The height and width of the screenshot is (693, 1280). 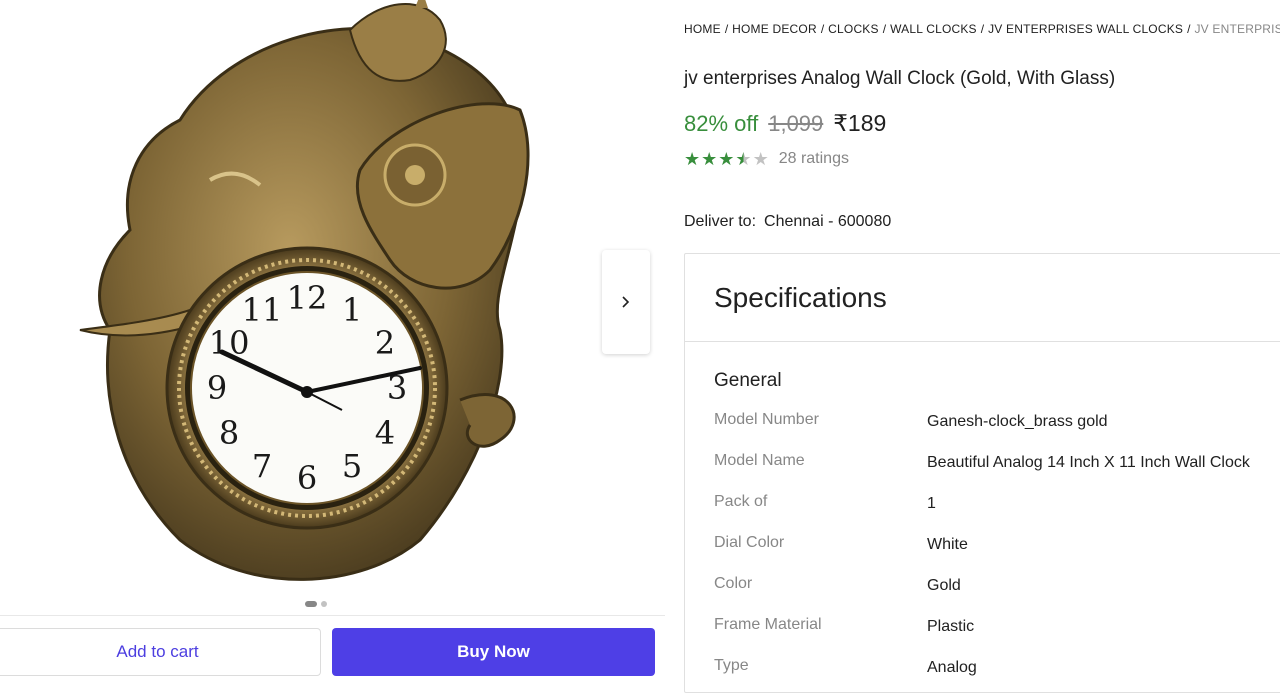 I want to click on buy-now-button: Buy Now, so click(x=493, y=652).